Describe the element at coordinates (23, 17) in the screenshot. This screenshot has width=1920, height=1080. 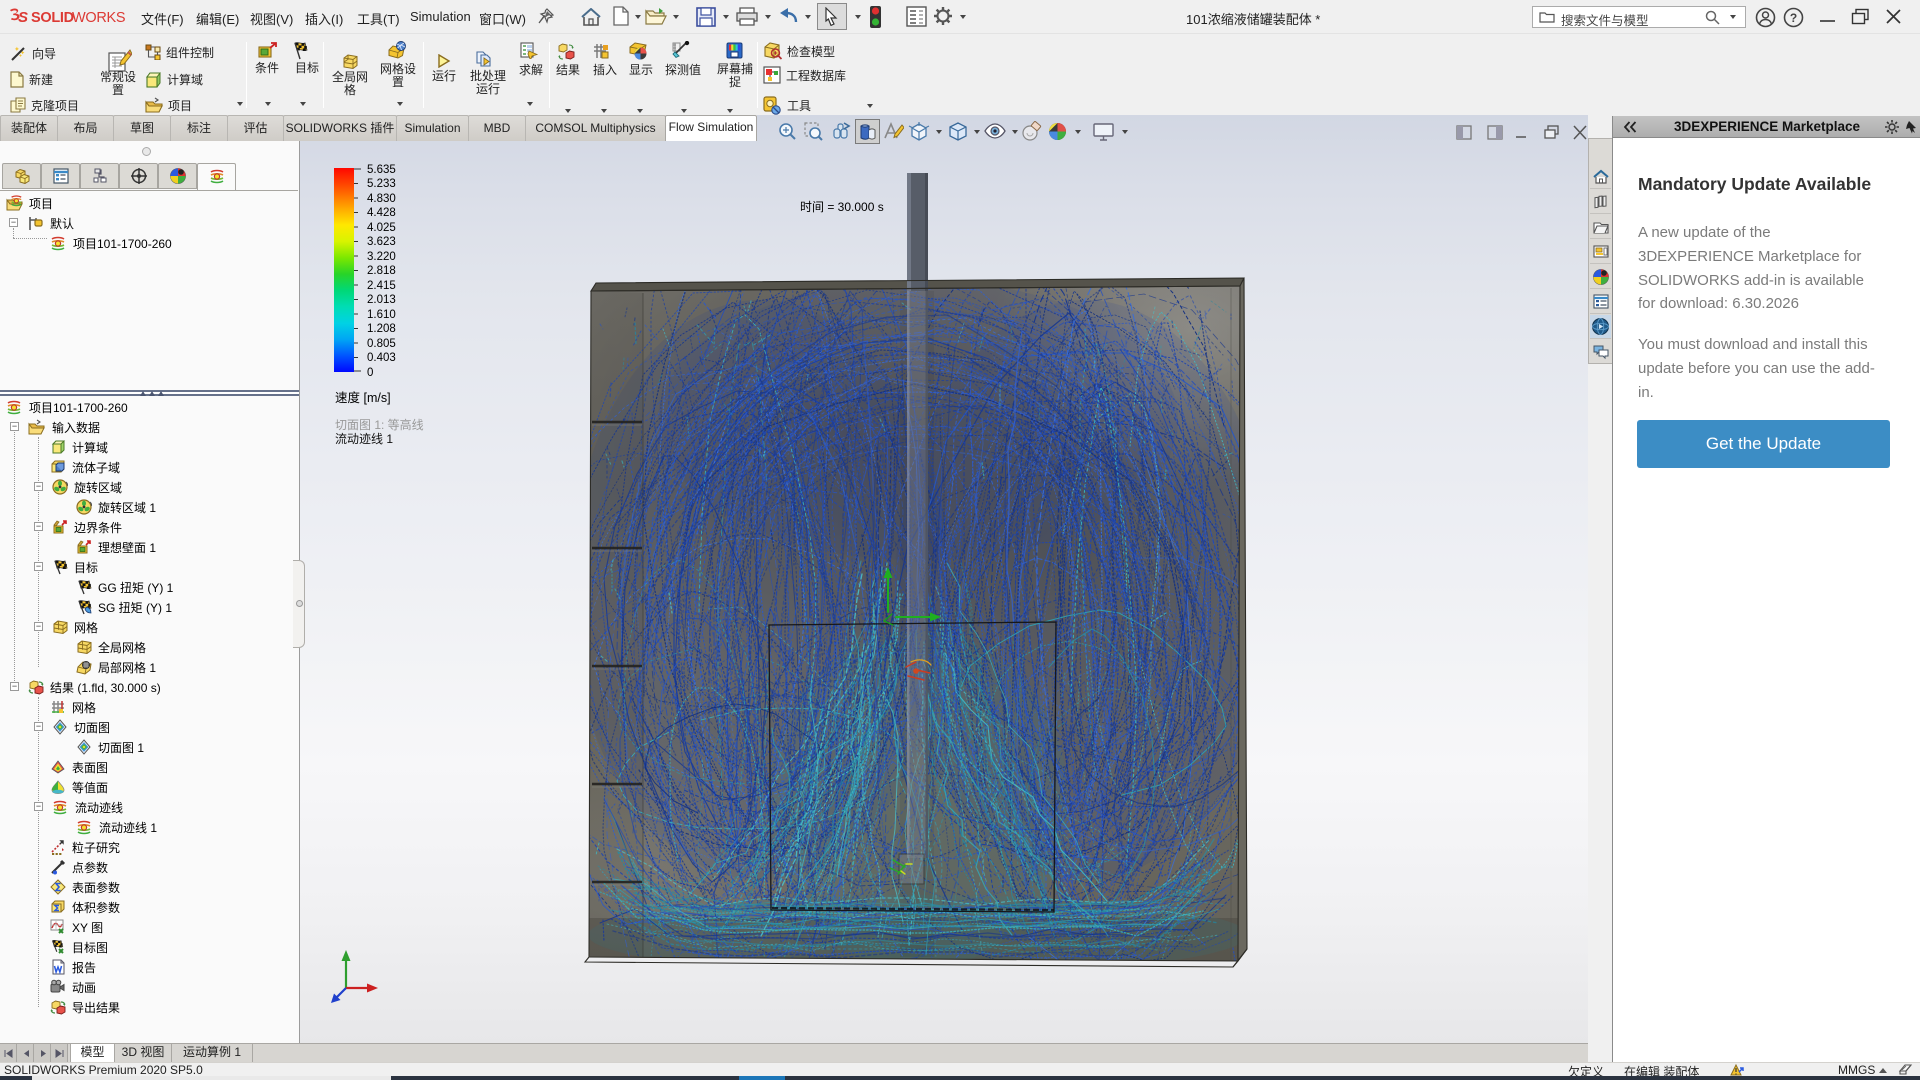
I see `svg-text: S` at that location.